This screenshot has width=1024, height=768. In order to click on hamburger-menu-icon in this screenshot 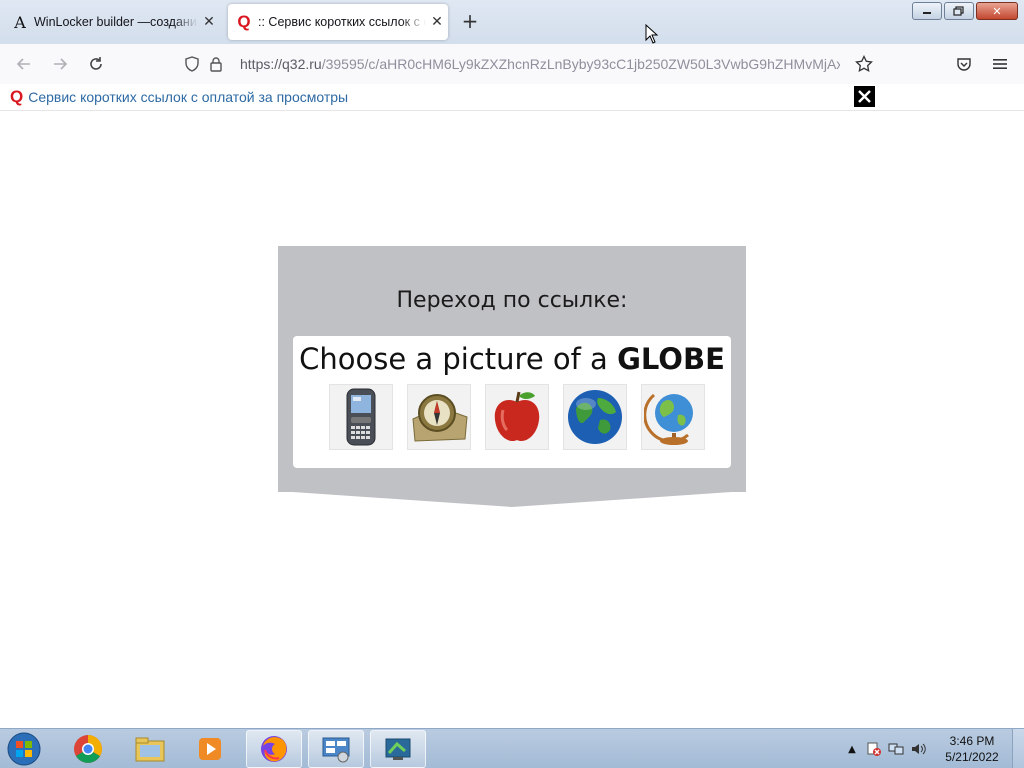, I will do `click(1000, 64)`.